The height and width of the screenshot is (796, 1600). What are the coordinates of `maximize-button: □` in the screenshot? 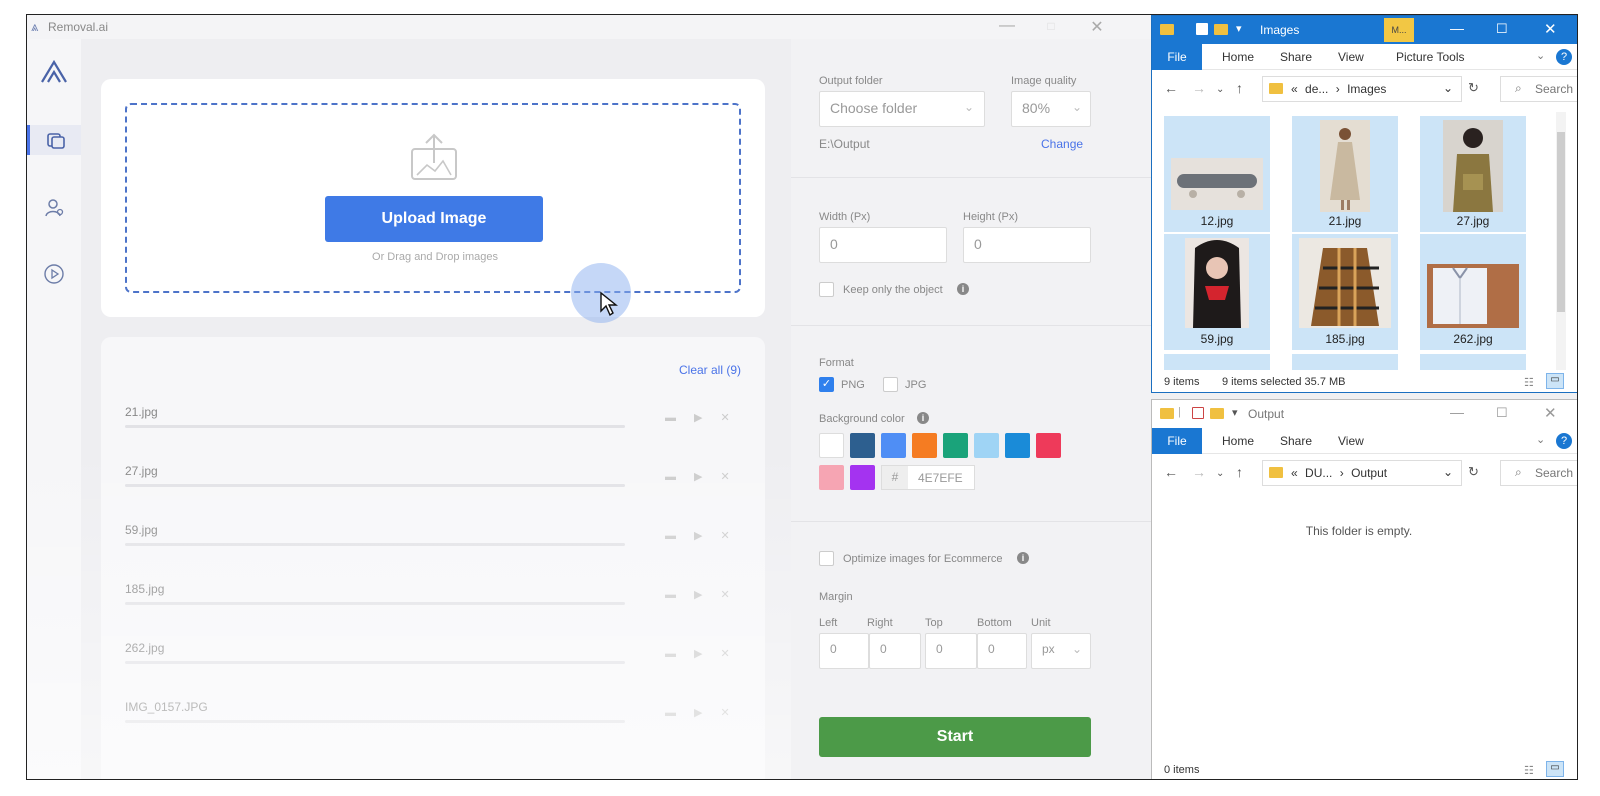 It's located at (1051, 26).